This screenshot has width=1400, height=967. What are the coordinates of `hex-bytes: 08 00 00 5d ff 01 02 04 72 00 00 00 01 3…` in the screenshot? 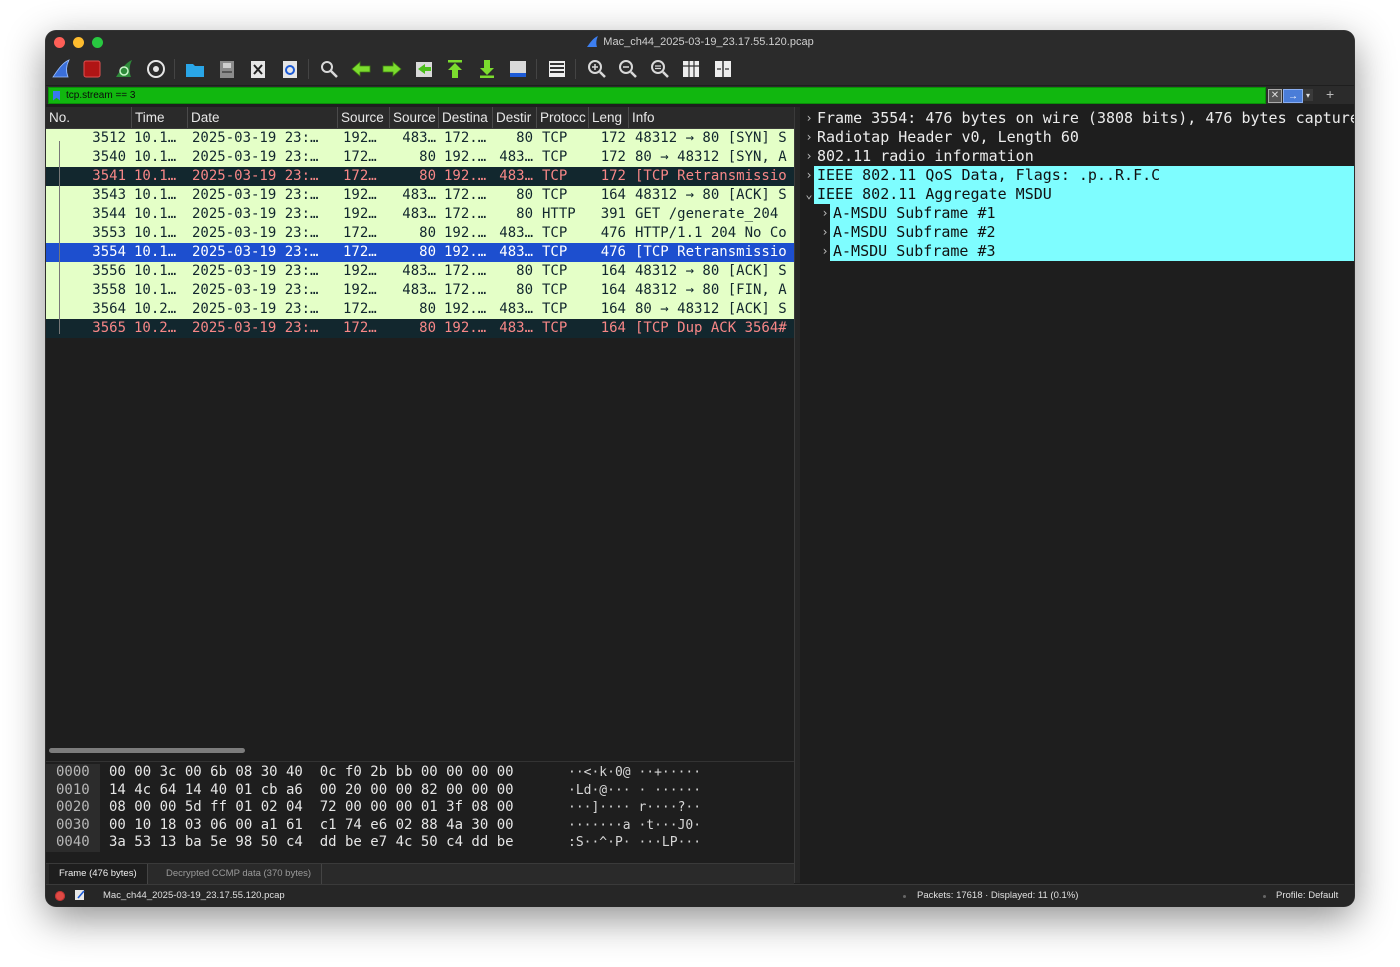 It's located at (311, 808).